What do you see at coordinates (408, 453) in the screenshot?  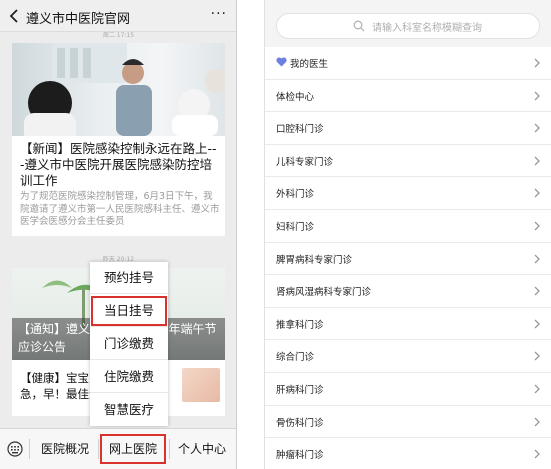 I see `list-item: 肿瘤科门诊` at bounding box center [408, 453].